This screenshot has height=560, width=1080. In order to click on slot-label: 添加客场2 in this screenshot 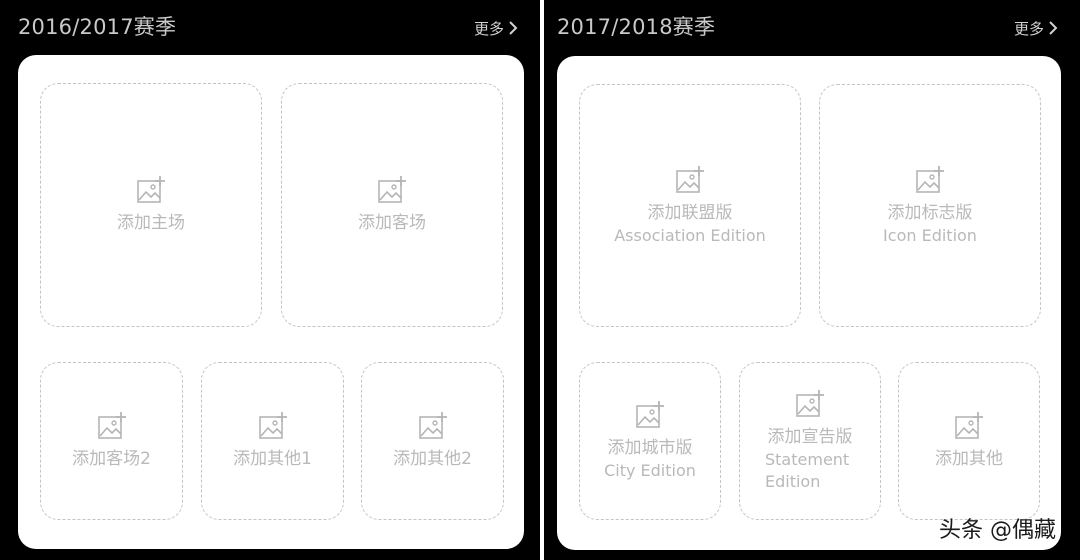, I will do `click(111, 459)`.